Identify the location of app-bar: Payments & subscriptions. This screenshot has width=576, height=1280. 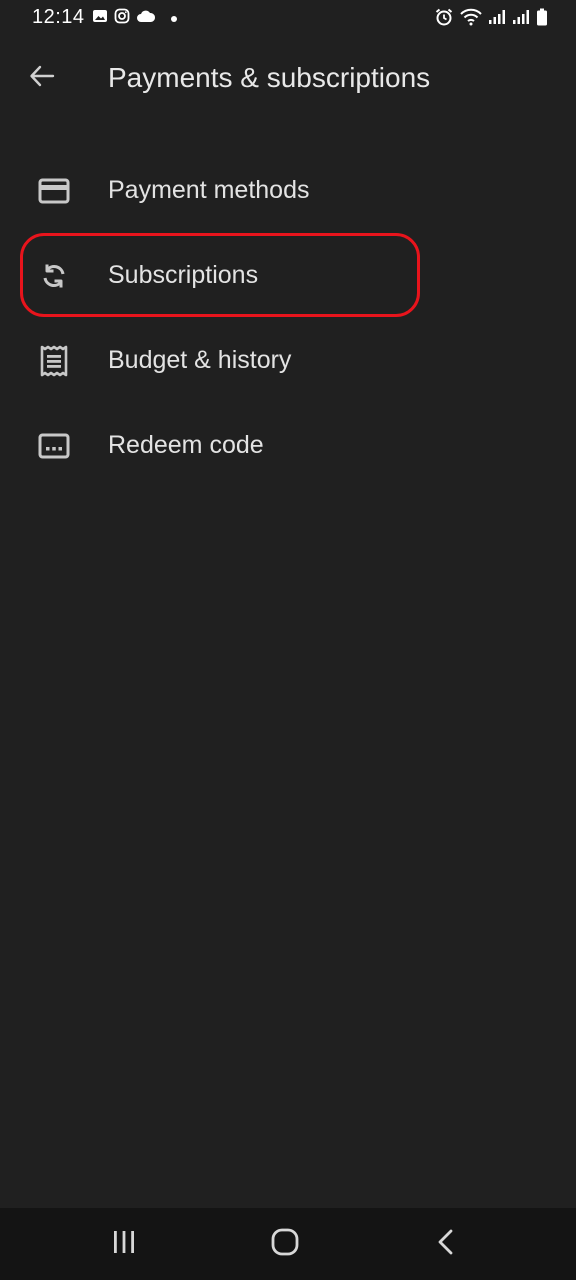
(288, 78).